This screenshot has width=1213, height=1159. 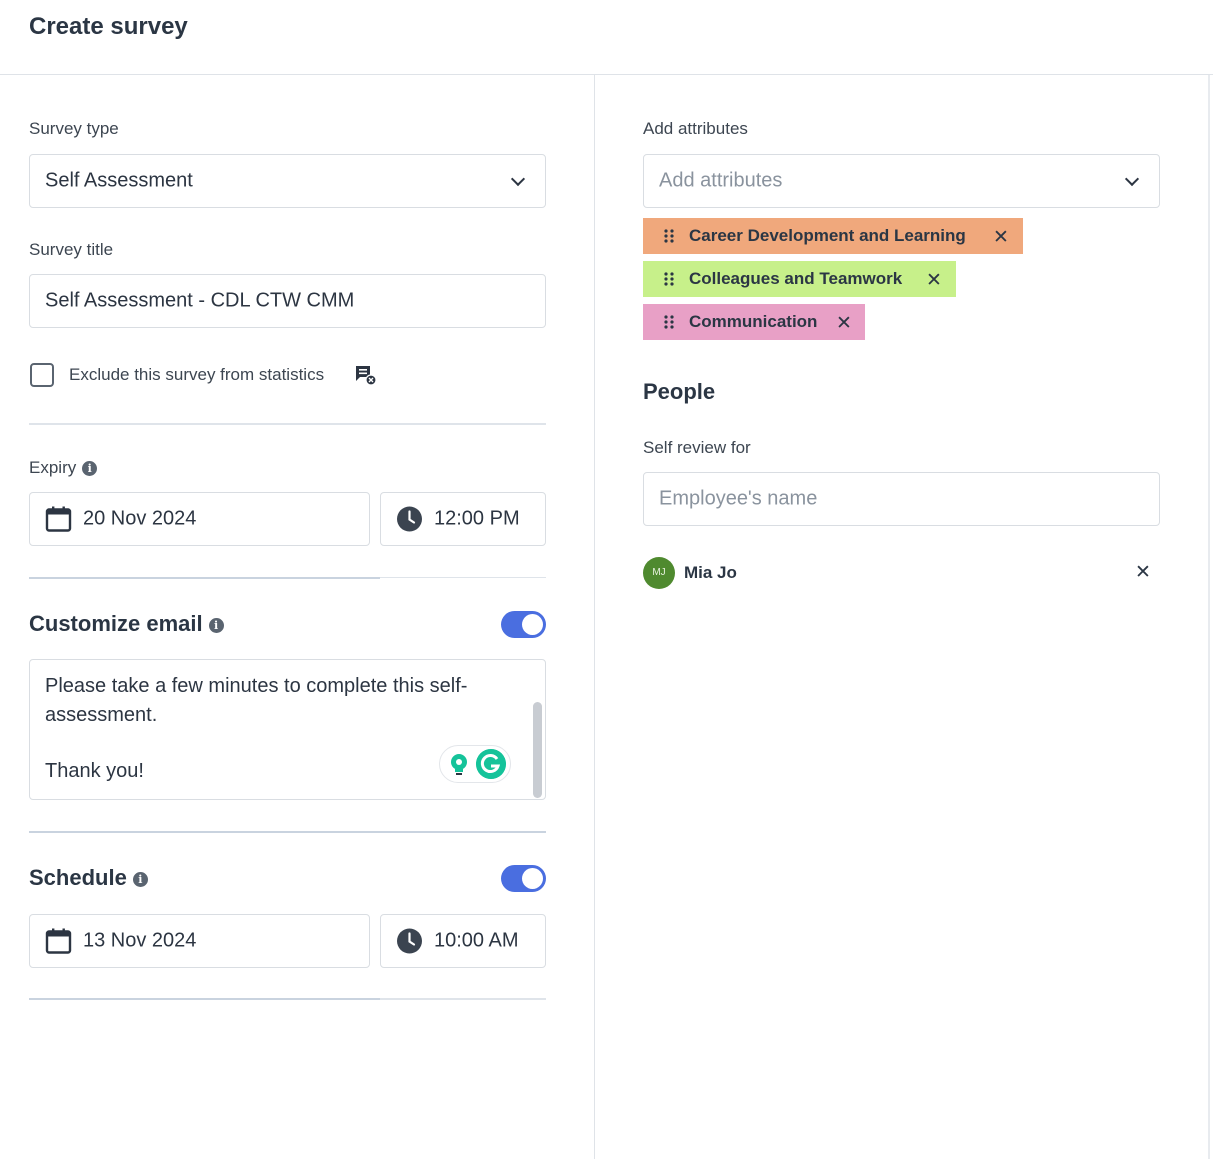 What do you see at coordinates (42, 375) in the screenshot?
I see `exclude-statistics-checkbox` at bounding box center [42, 375].